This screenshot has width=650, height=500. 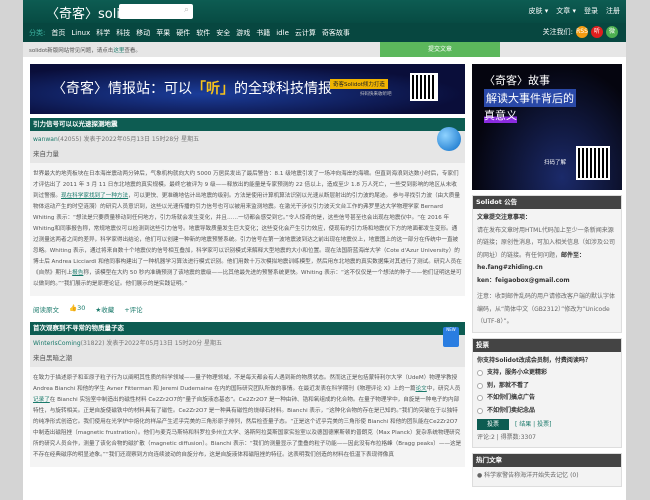 What do you see at coordinates (336, 33) in the screenshot?
I see `nav-item: 奇客故事` at bounding box center [336, 33].